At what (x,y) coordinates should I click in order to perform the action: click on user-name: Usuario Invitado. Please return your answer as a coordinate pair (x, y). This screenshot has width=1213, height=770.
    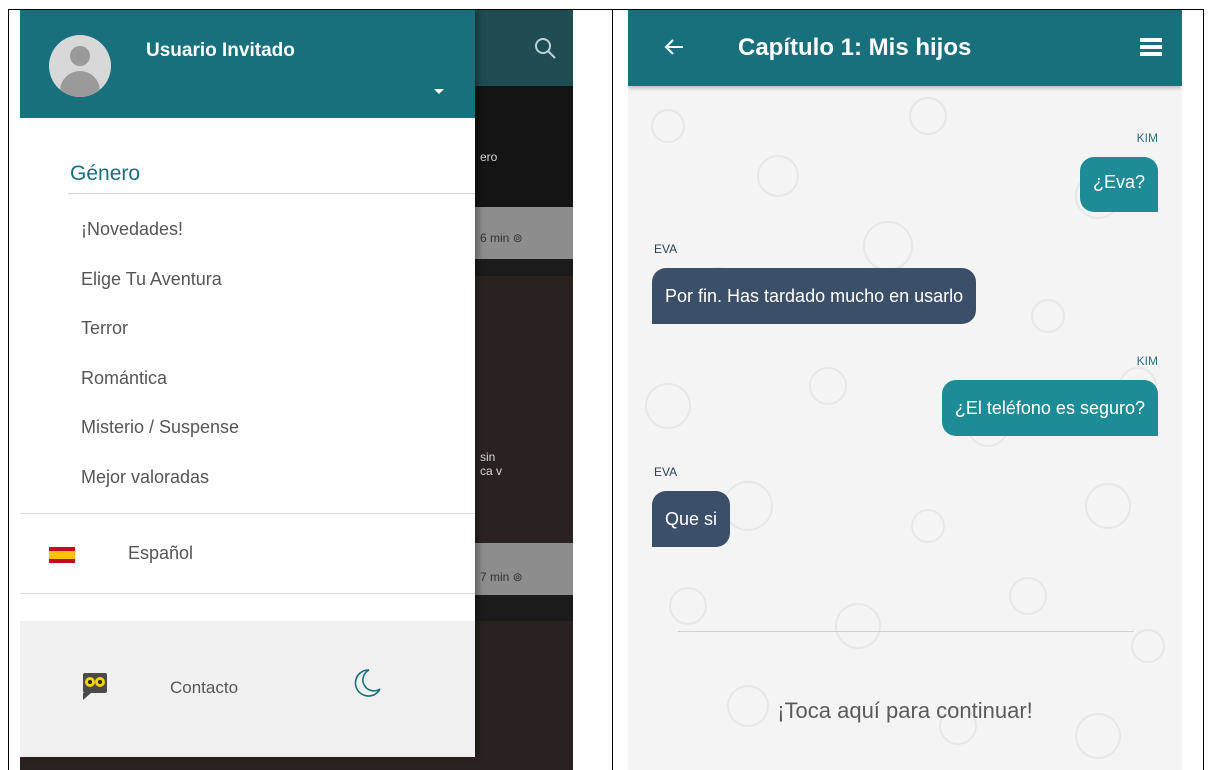
    Looking at the image, I should click on (220, 50).